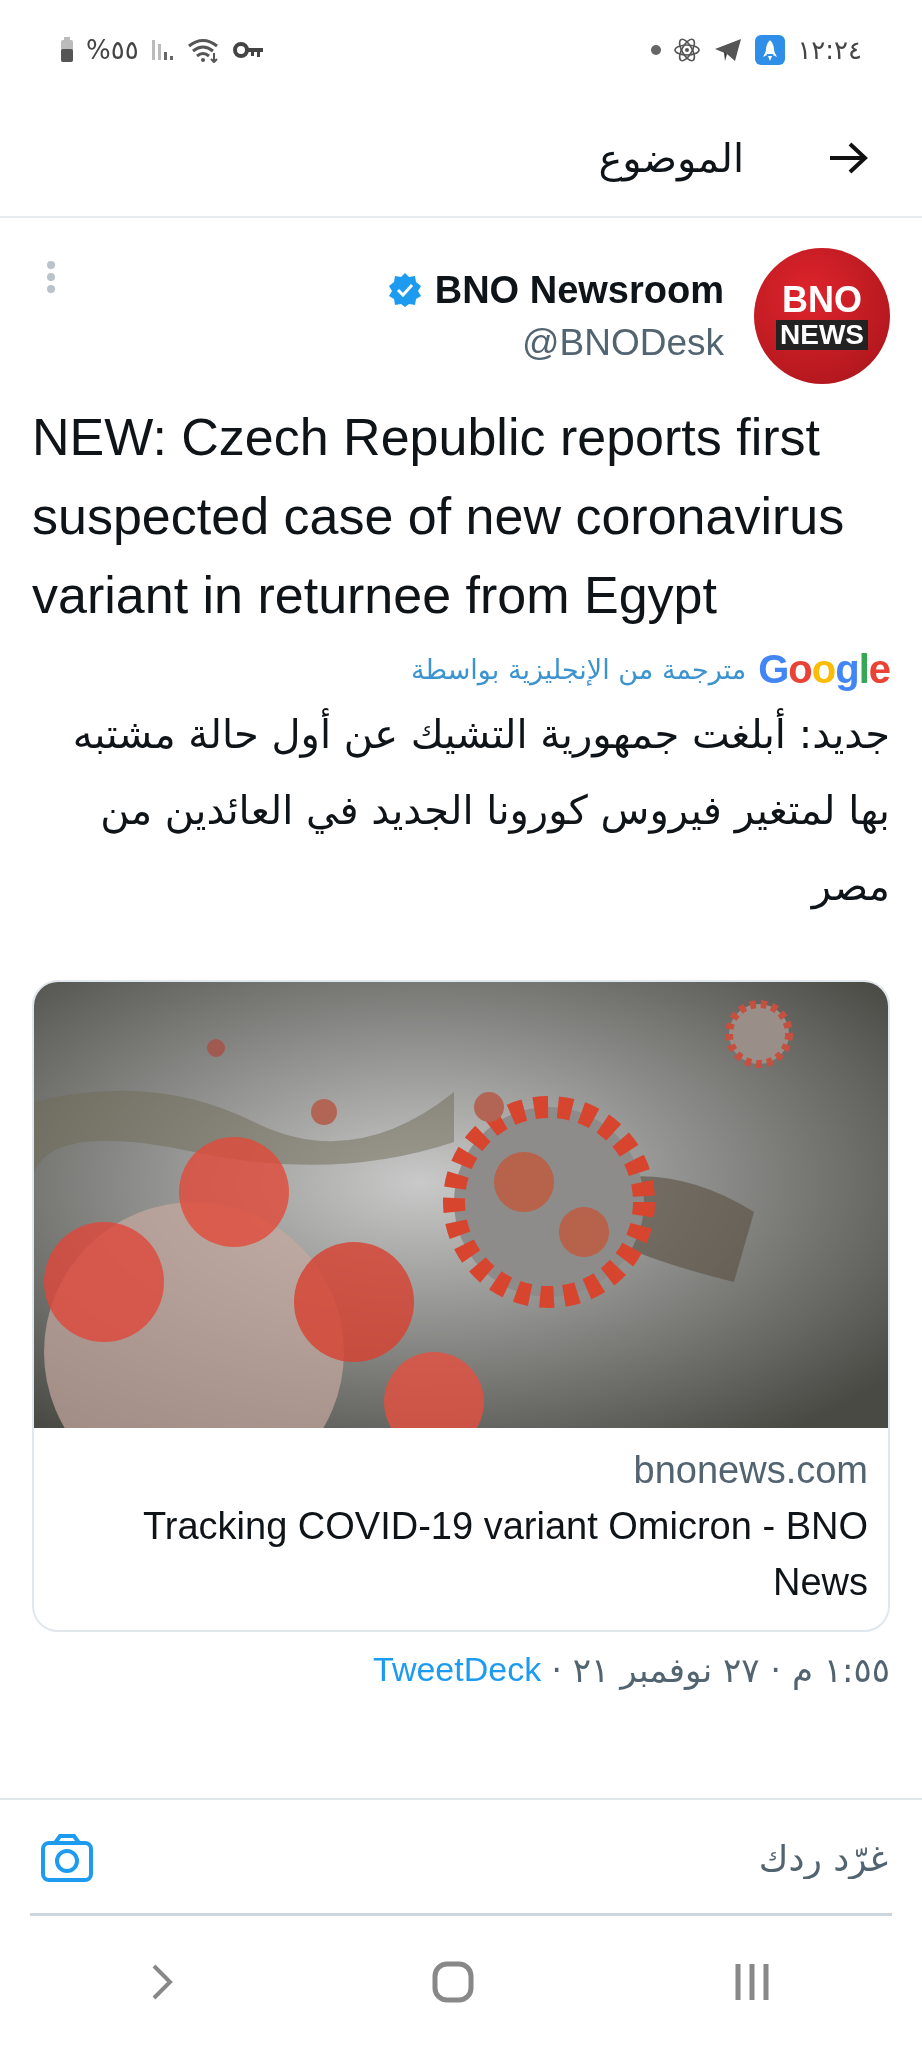 The image size is (922, 2048). I want to click on wifi-icon, so click(203, 50).